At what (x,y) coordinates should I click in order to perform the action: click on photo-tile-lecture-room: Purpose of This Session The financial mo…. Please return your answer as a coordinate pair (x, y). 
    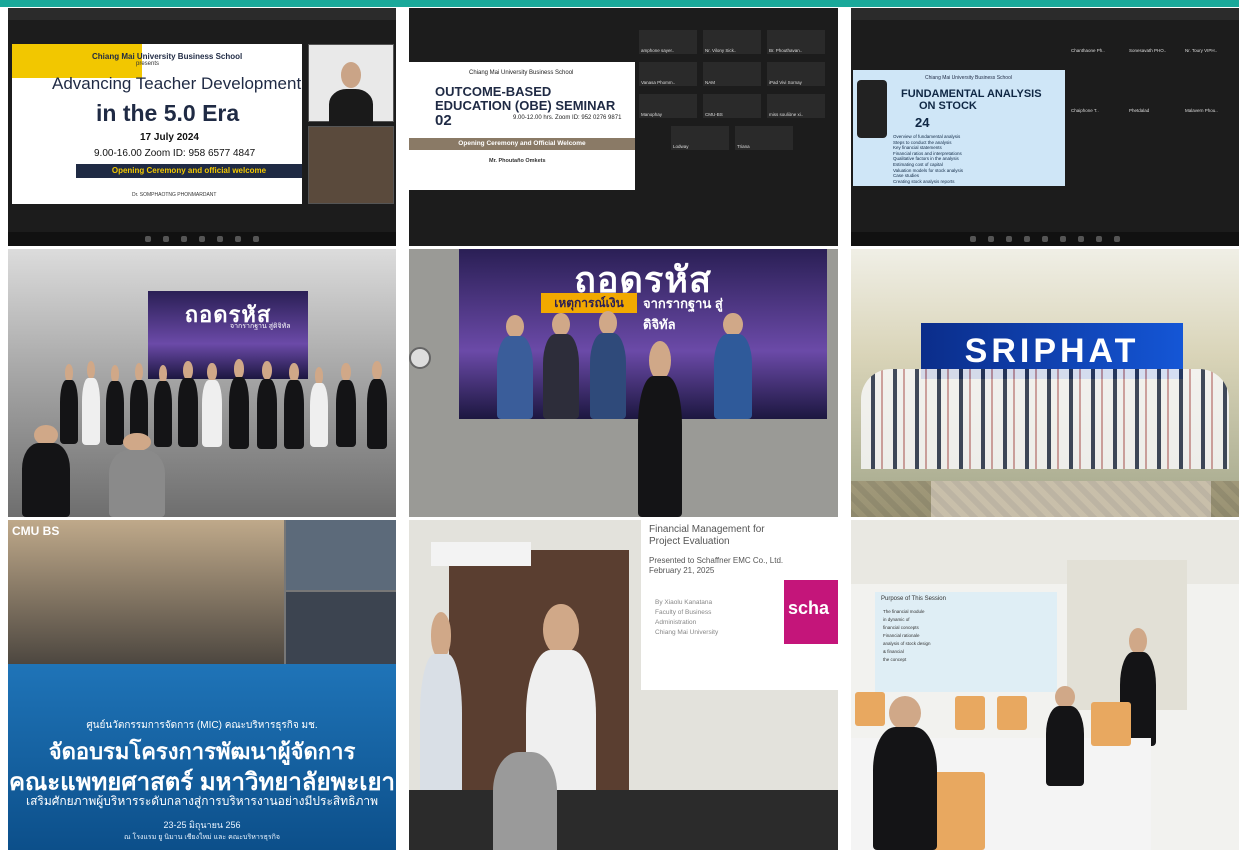
    Looking at the image, I should click on (1045, 685).